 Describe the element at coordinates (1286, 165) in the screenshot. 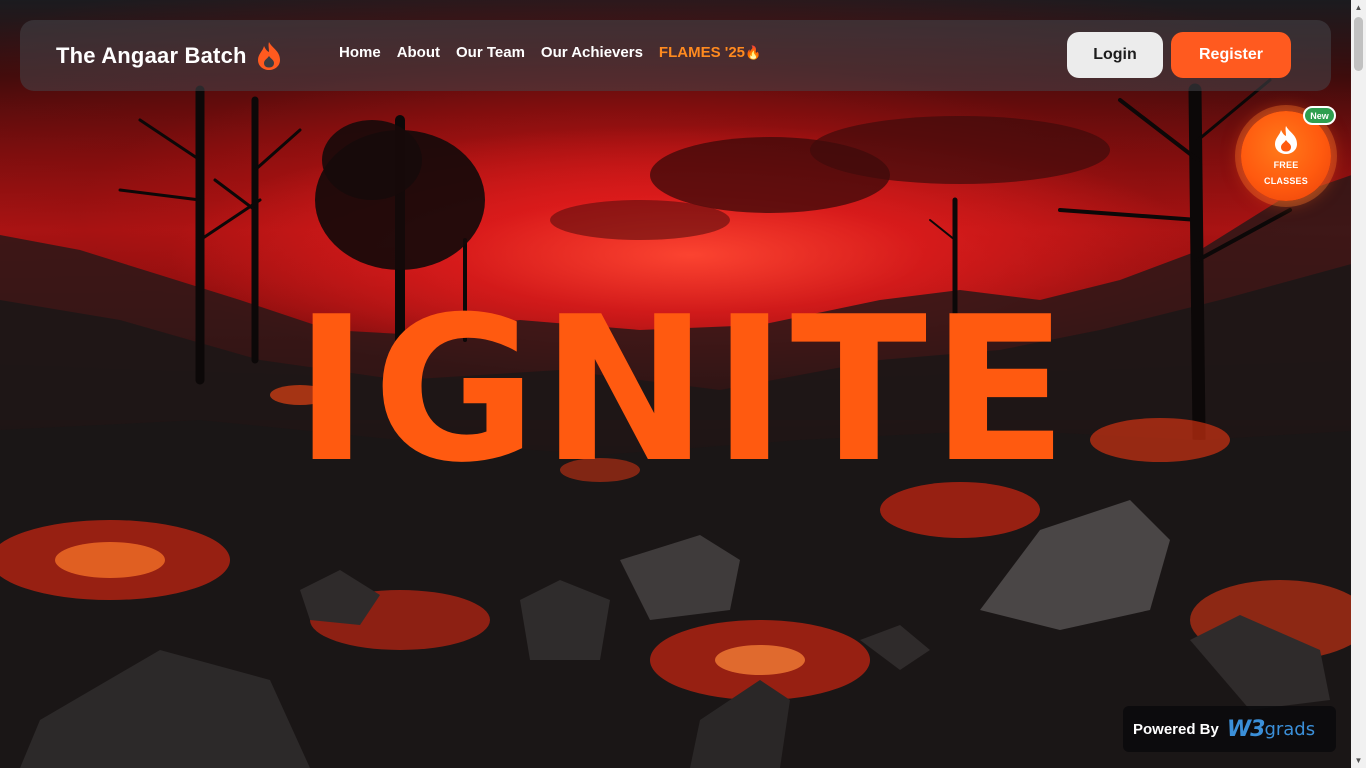

I see `free-label: FREE` at that location.